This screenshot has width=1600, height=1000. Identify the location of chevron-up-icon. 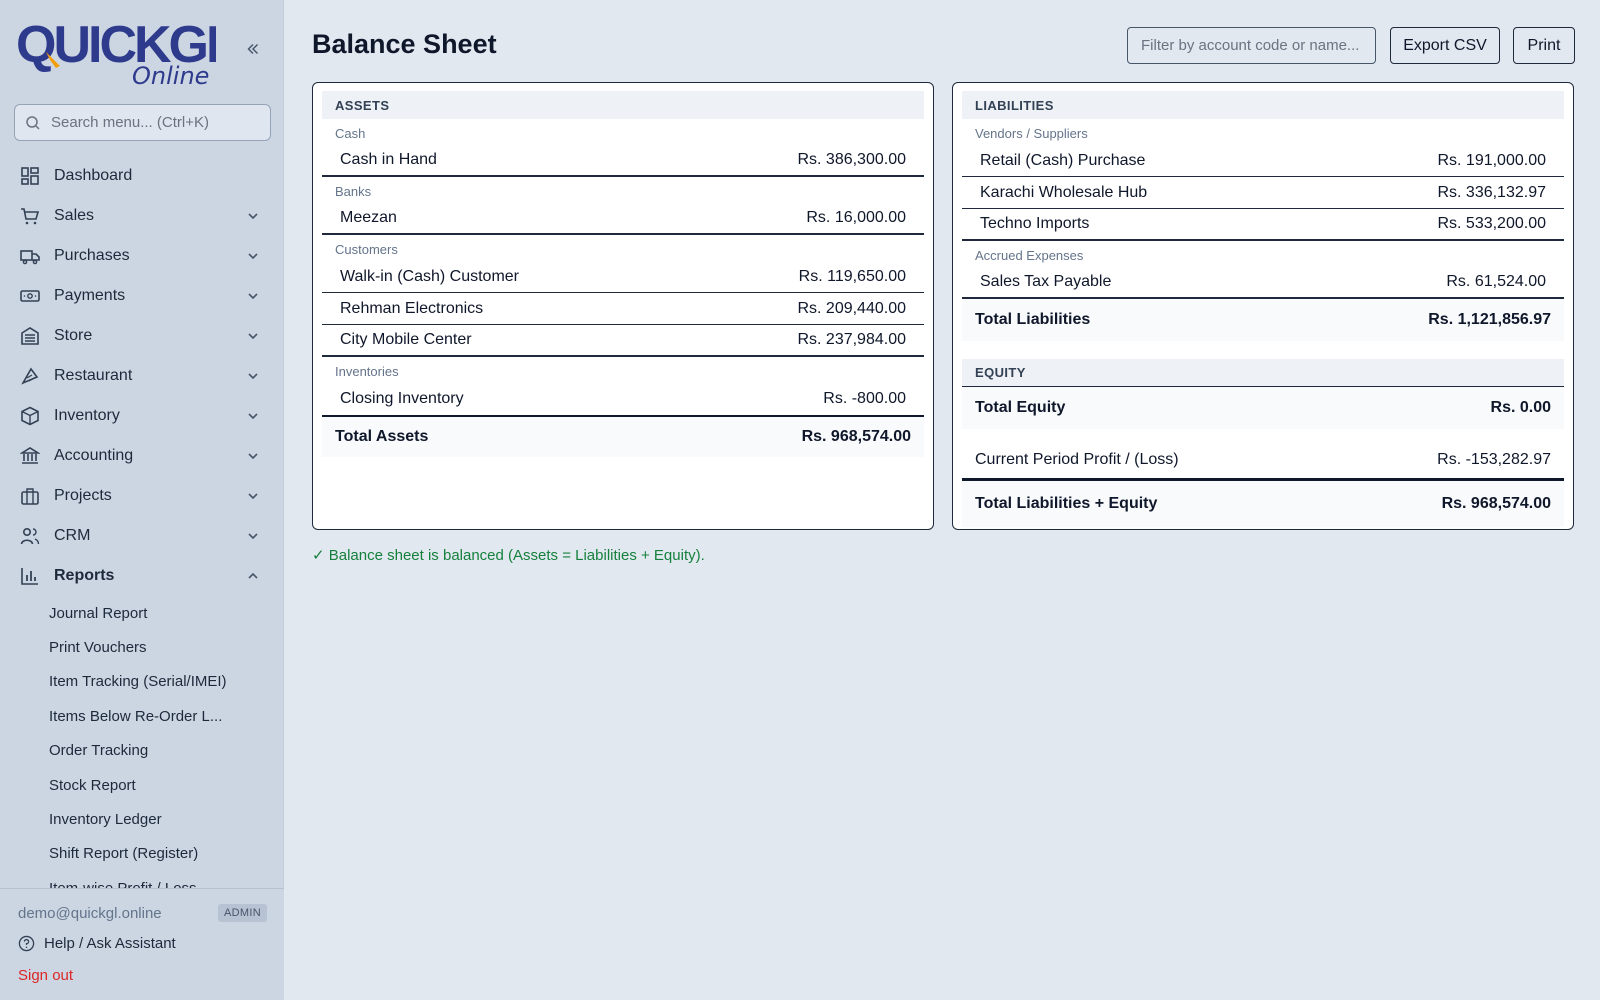
(253, 575).